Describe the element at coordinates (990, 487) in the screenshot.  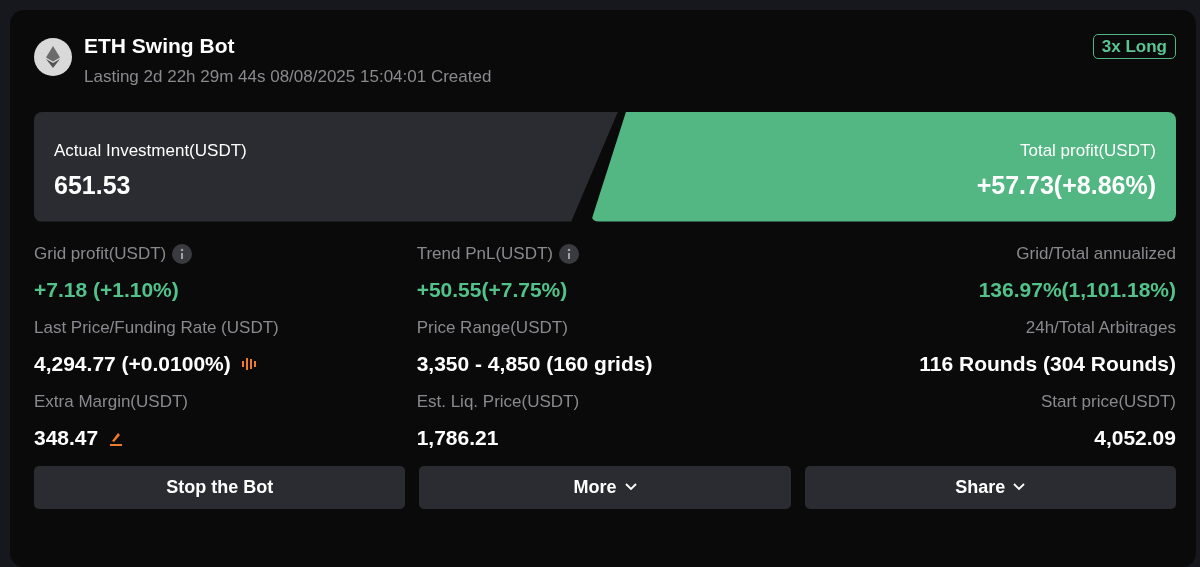
I see `action-button: Share` at that location.